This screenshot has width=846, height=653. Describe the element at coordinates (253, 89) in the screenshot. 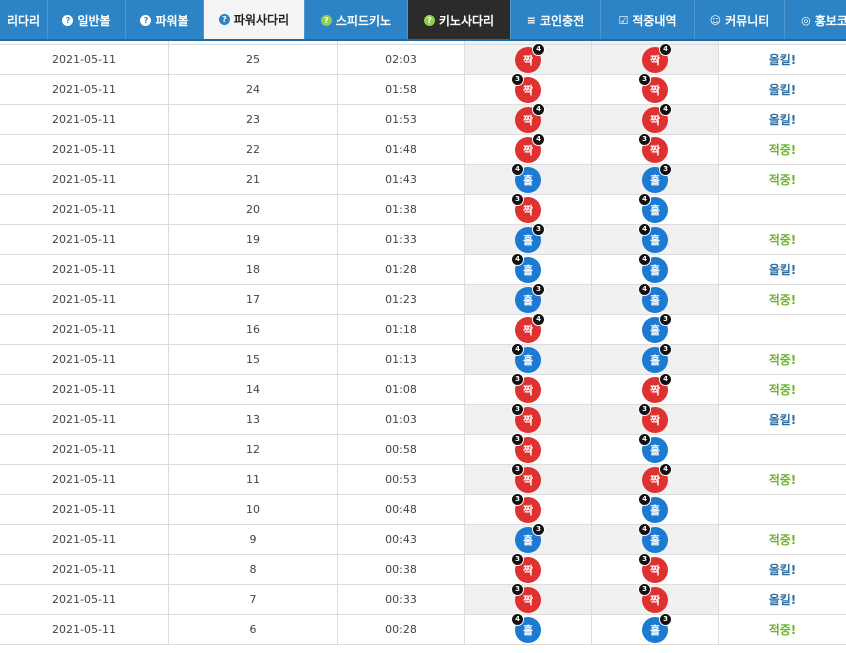

I see `round-cell: 24` at that location.